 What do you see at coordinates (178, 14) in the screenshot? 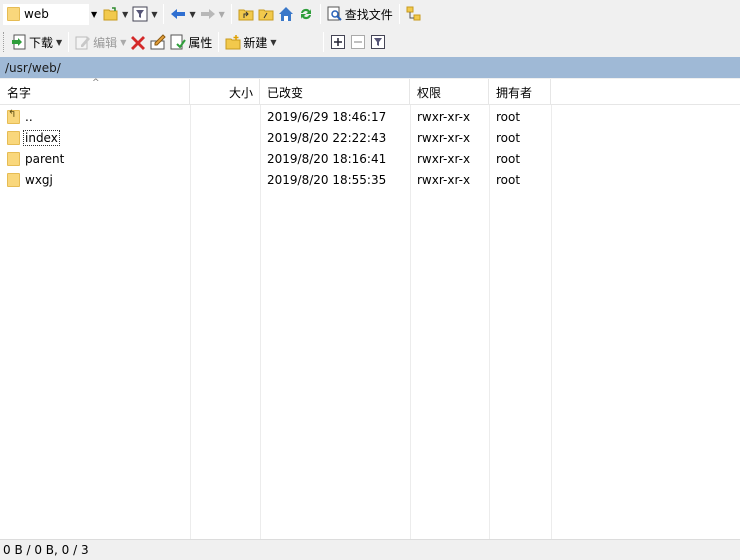
I see `back-arrow-icon` at bounding box center [178, 14].